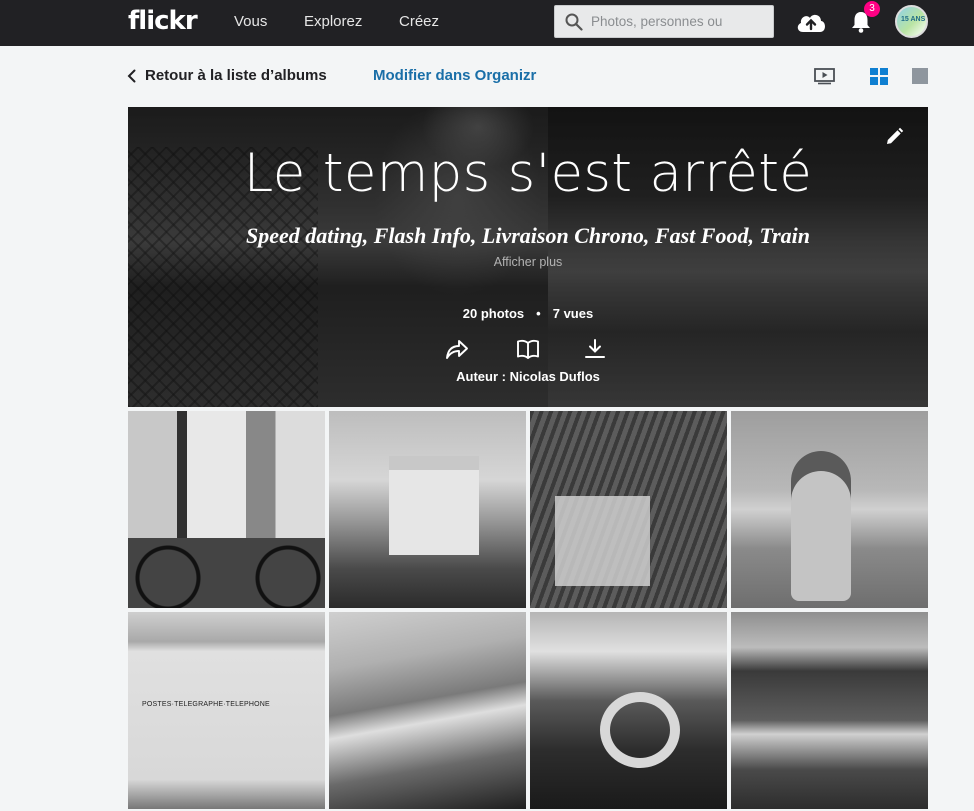 The height and width of the screenshot is (811, 974). What do you see at coordinates (829, 710) in the screenshot?
I see `photo-harbor-boats` at bounding box center [829, 710].